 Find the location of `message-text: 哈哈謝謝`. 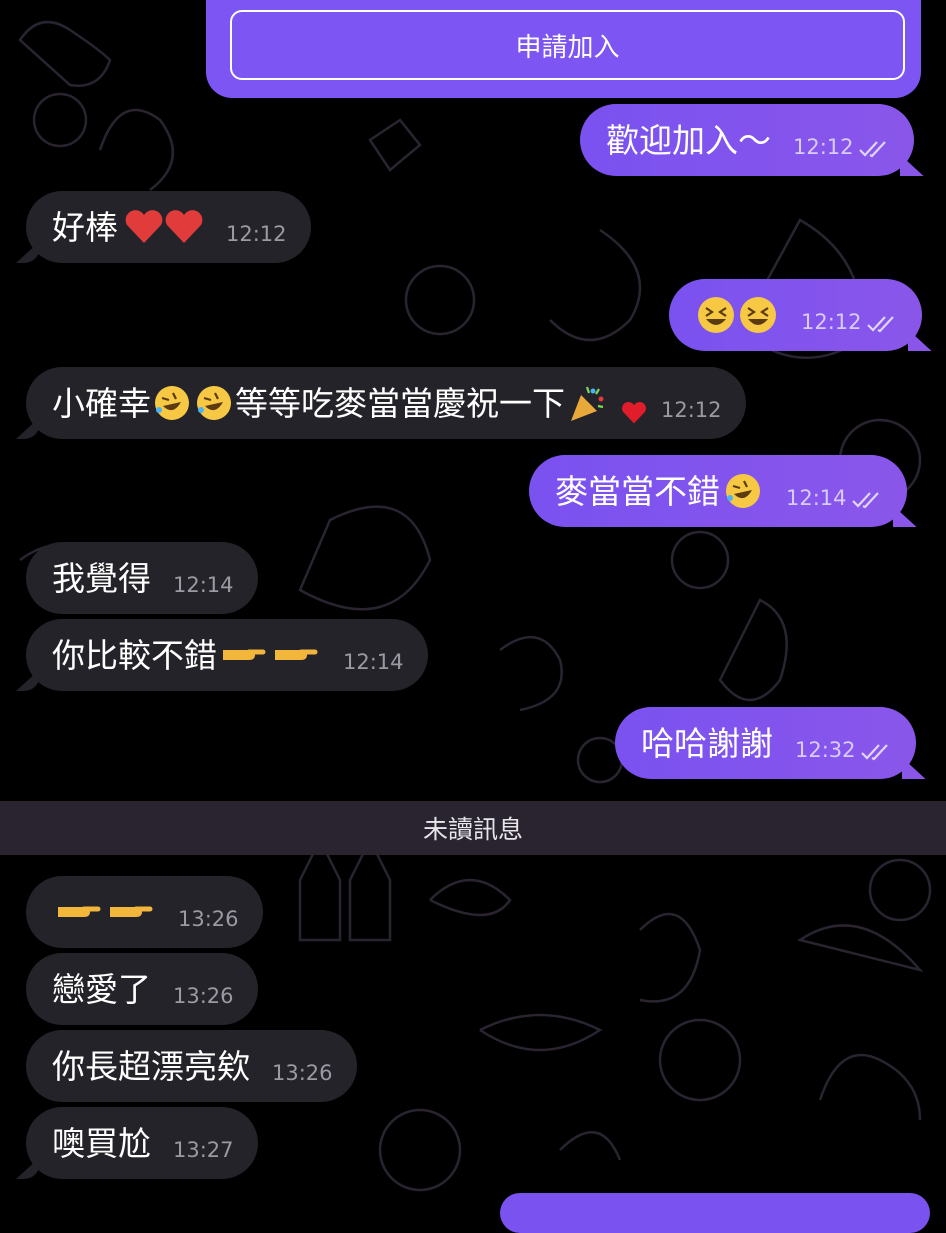

message-text: 哈哈謝謝 is located at coordinates (707, 743).